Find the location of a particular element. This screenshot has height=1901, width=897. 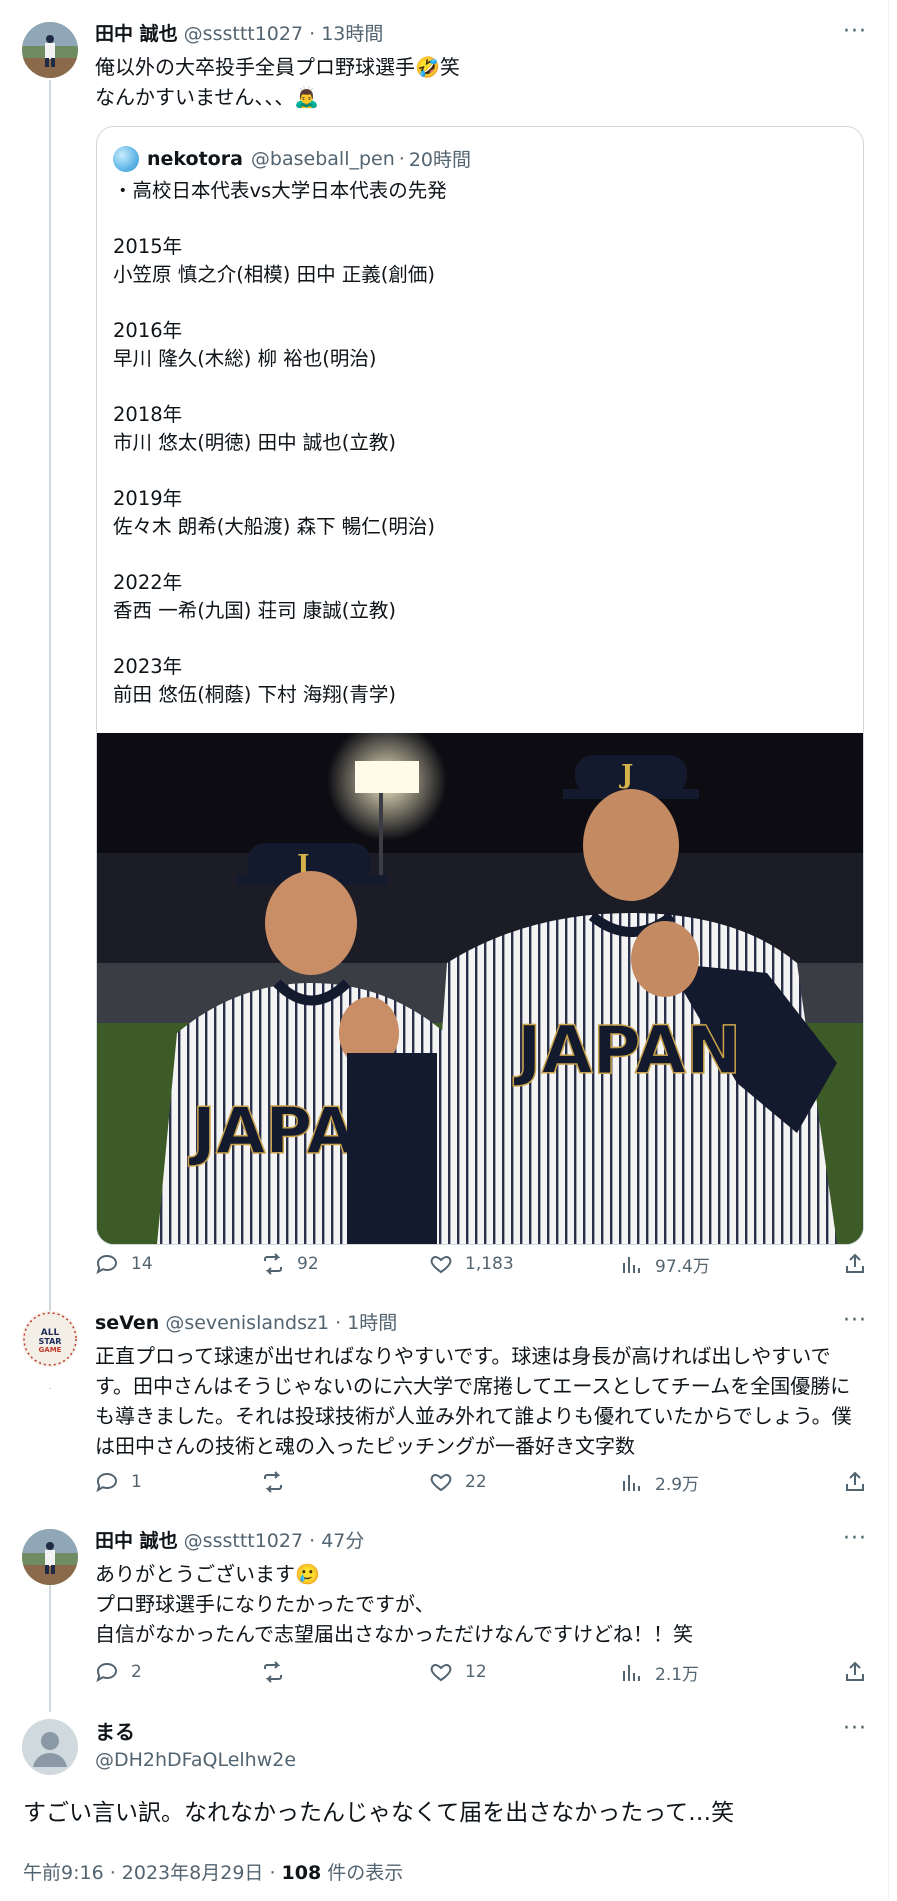

post-header: 田中 誠也 @sssttt1027 · 47分 is located at coordinates (481, 1541).